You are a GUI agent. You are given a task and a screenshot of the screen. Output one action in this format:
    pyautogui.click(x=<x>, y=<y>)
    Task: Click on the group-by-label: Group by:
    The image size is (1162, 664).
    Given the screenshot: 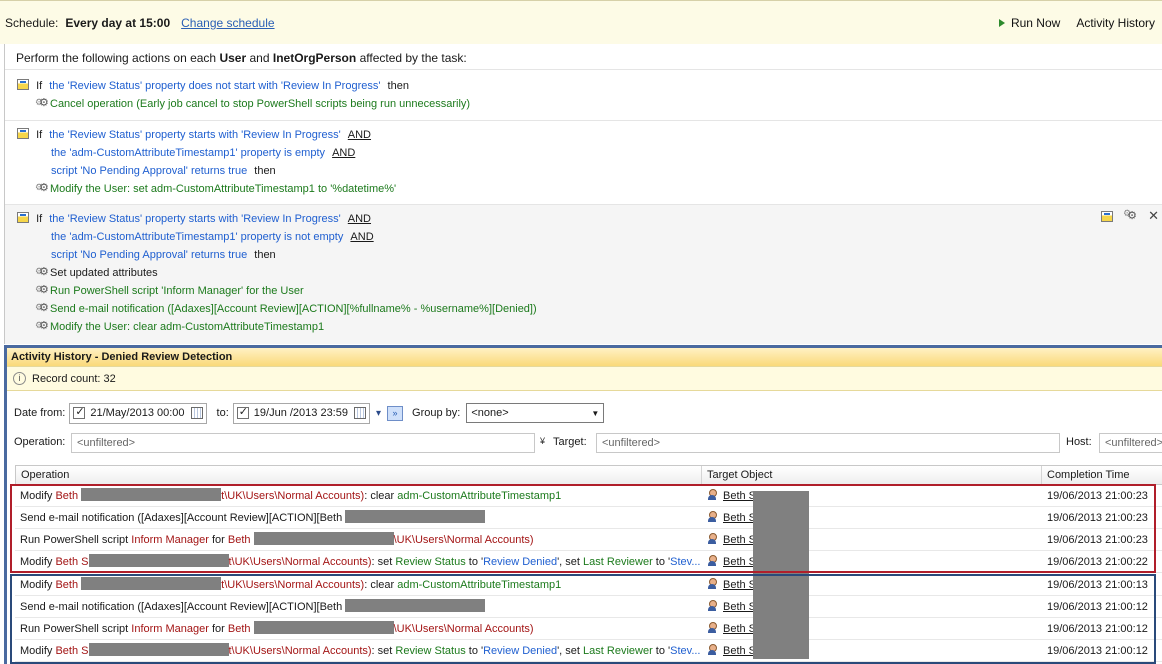 What is the action you would take?
    pyautogui.click(x=436, y=413)
    